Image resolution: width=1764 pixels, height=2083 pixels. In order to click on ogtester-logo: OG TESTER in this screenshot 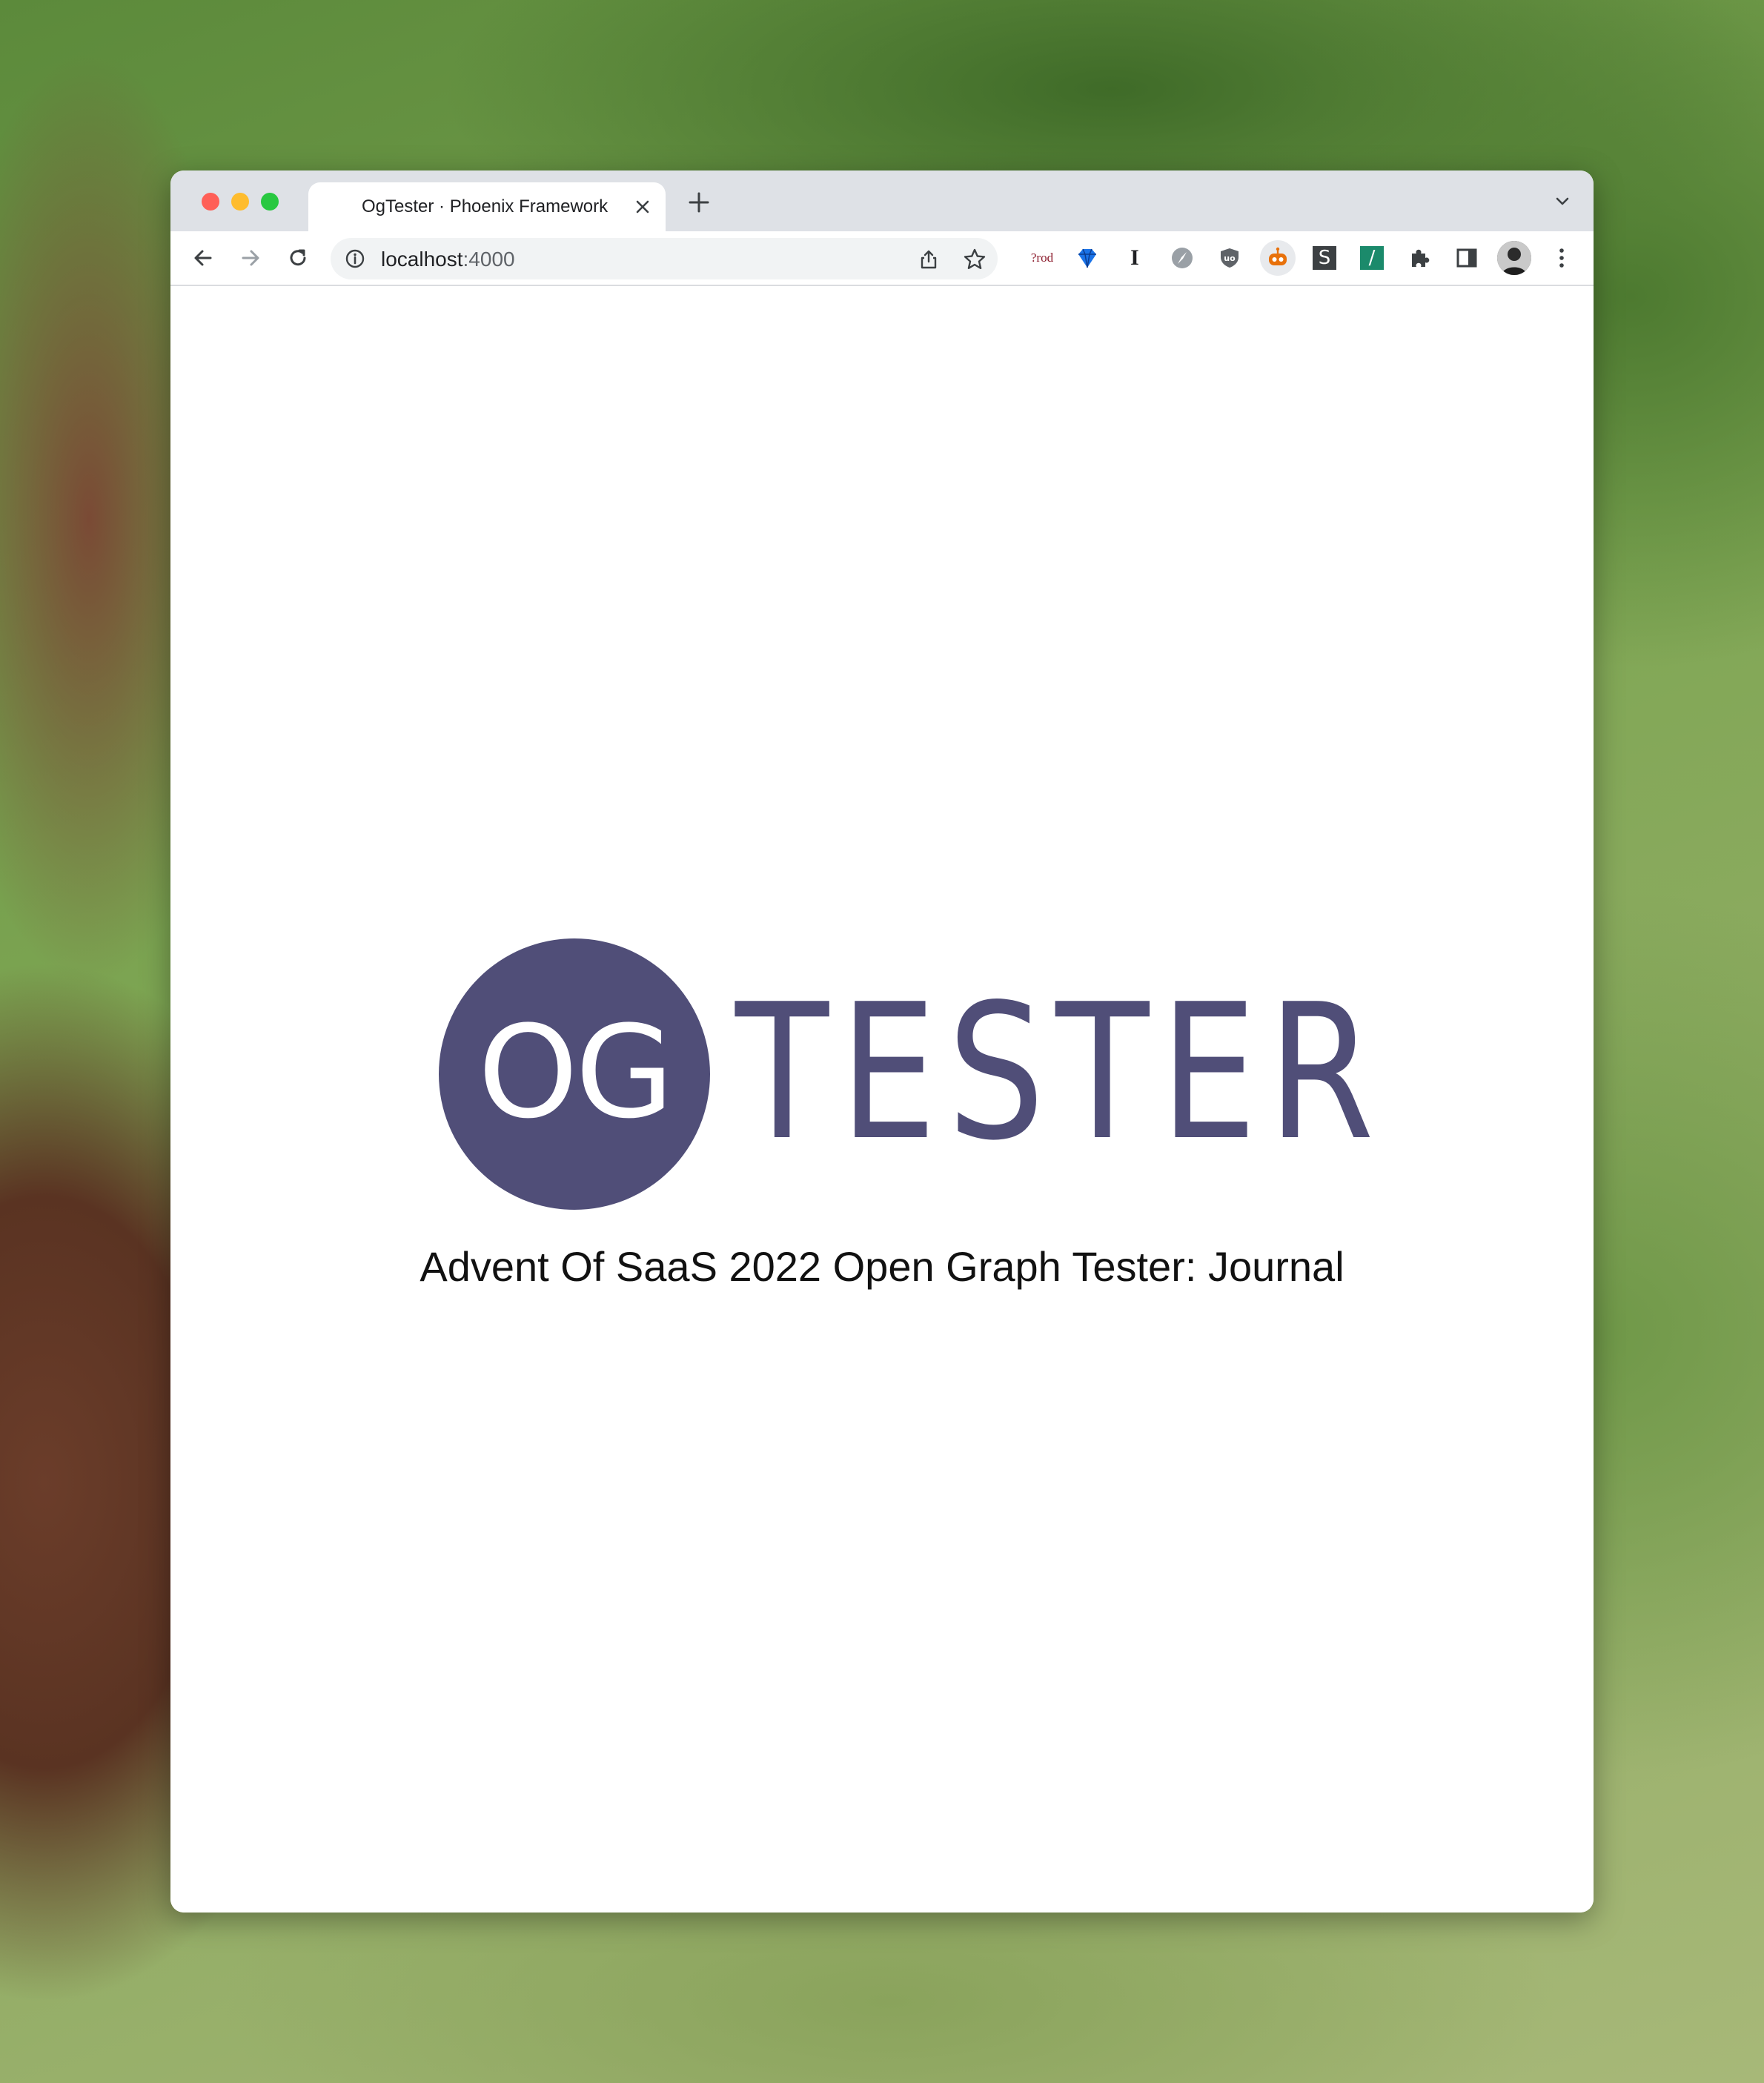, I will do `click(921, 1075)`.